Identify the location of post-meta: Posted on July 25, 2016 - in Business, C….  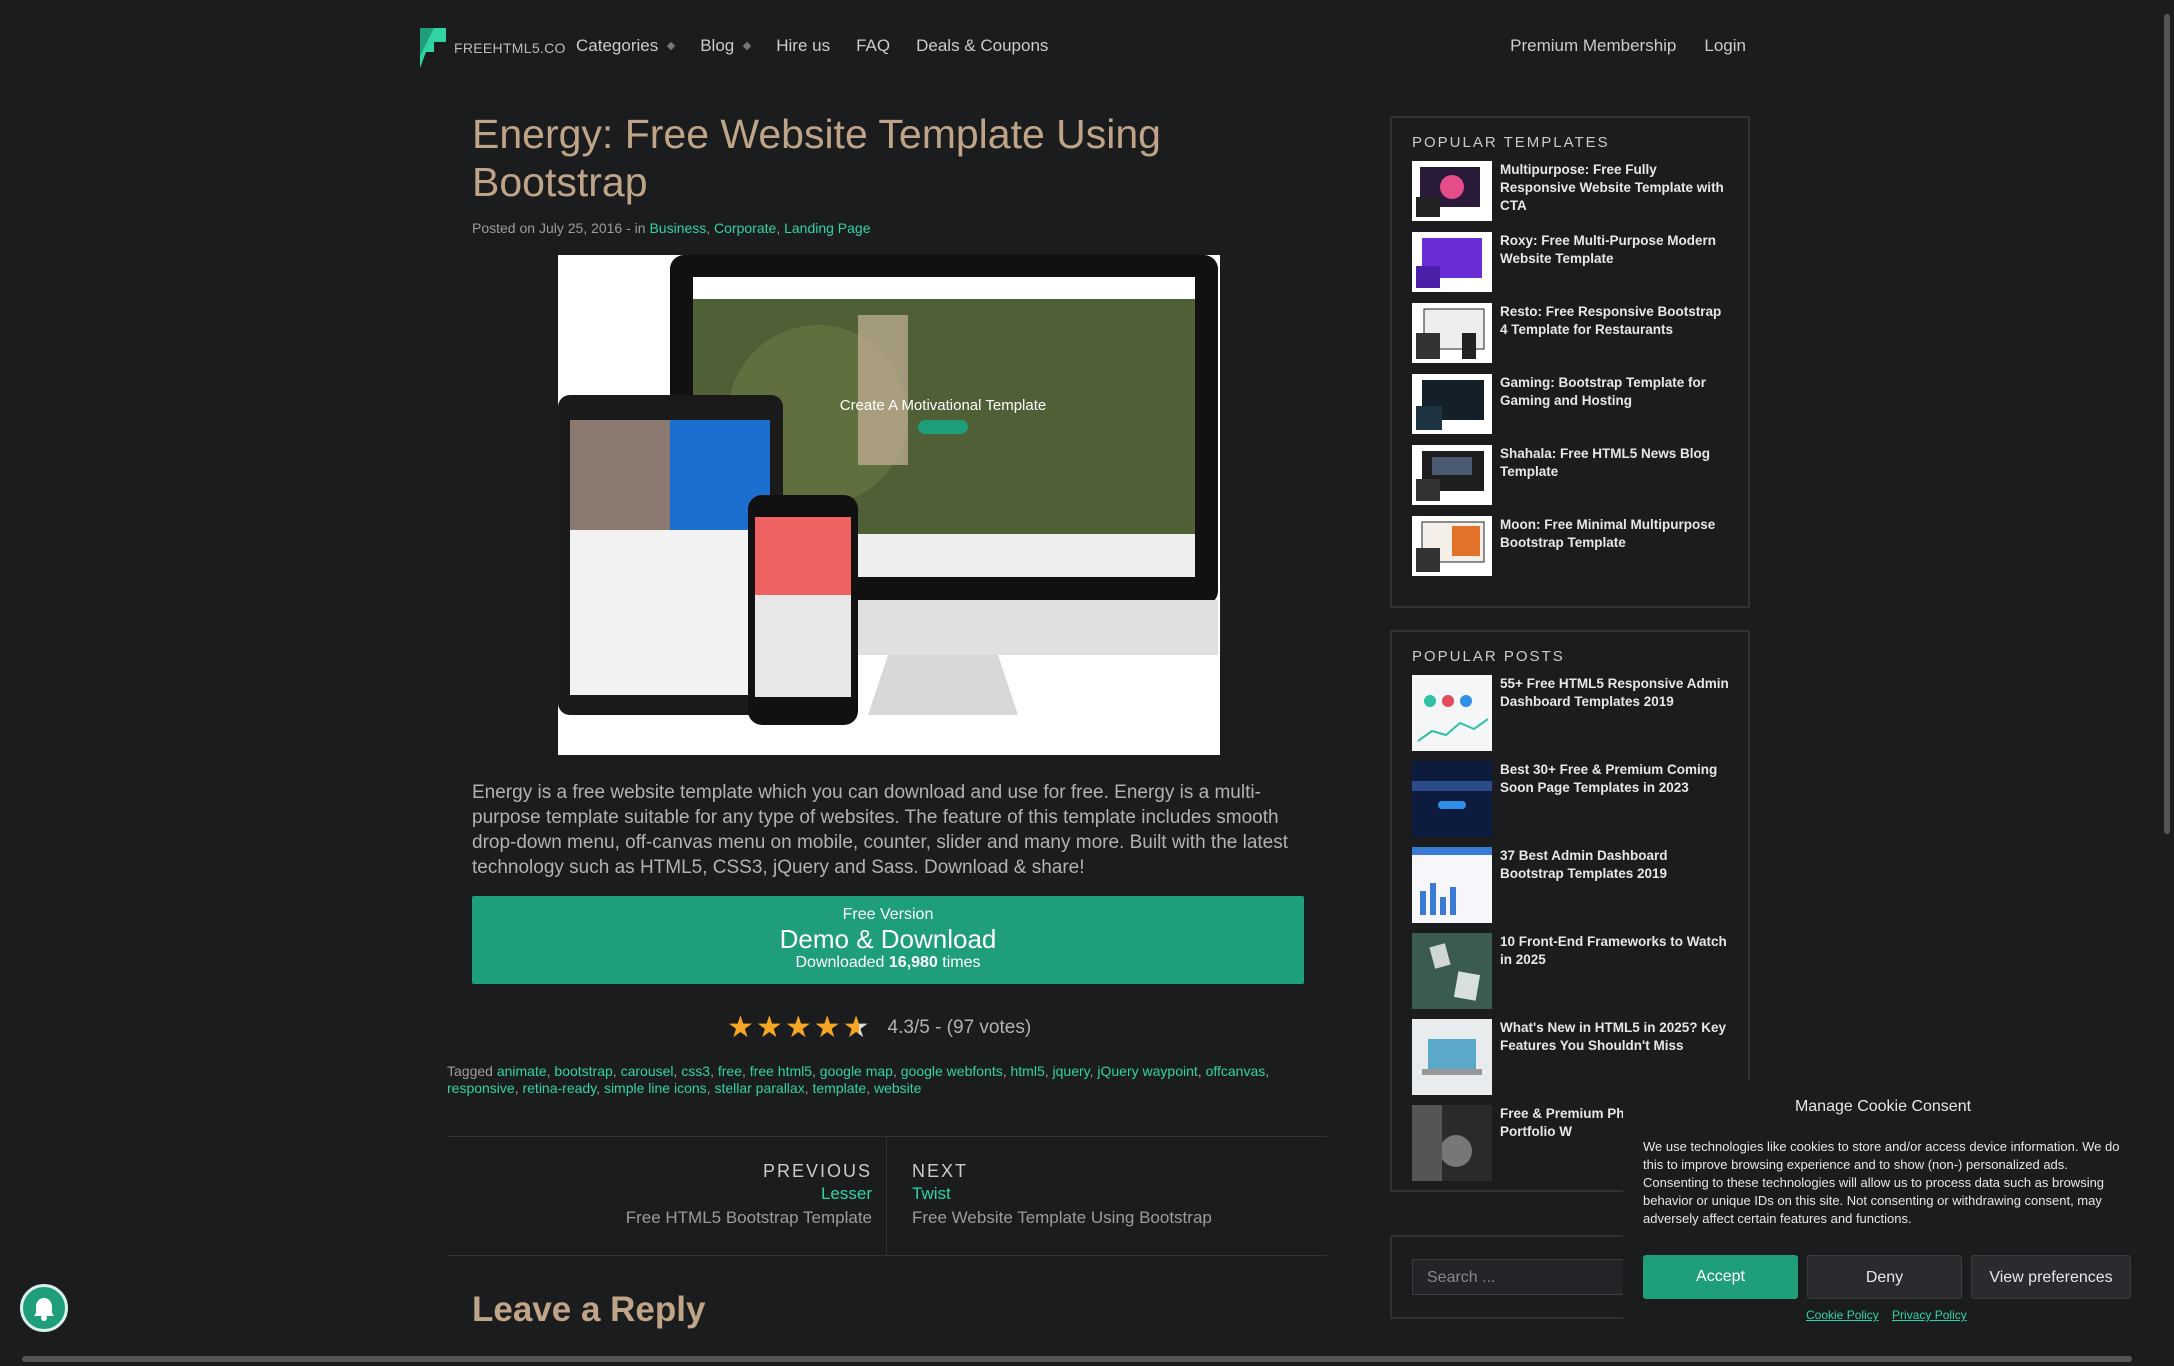
(671, 228).